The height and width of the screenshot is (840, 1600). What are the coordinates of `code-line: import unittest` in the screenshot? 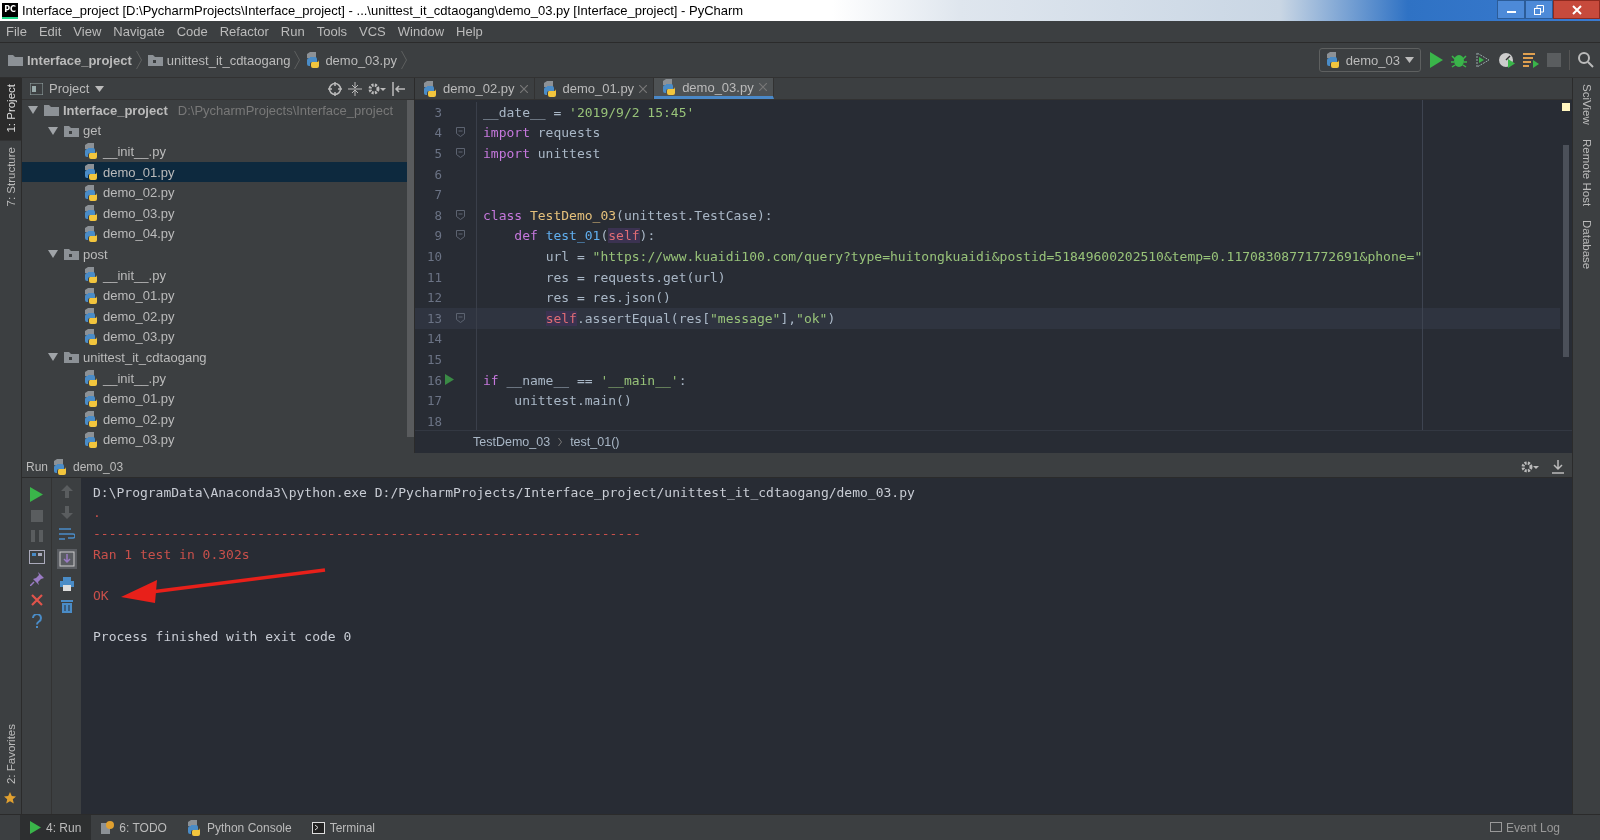 It's located at (542, 153).